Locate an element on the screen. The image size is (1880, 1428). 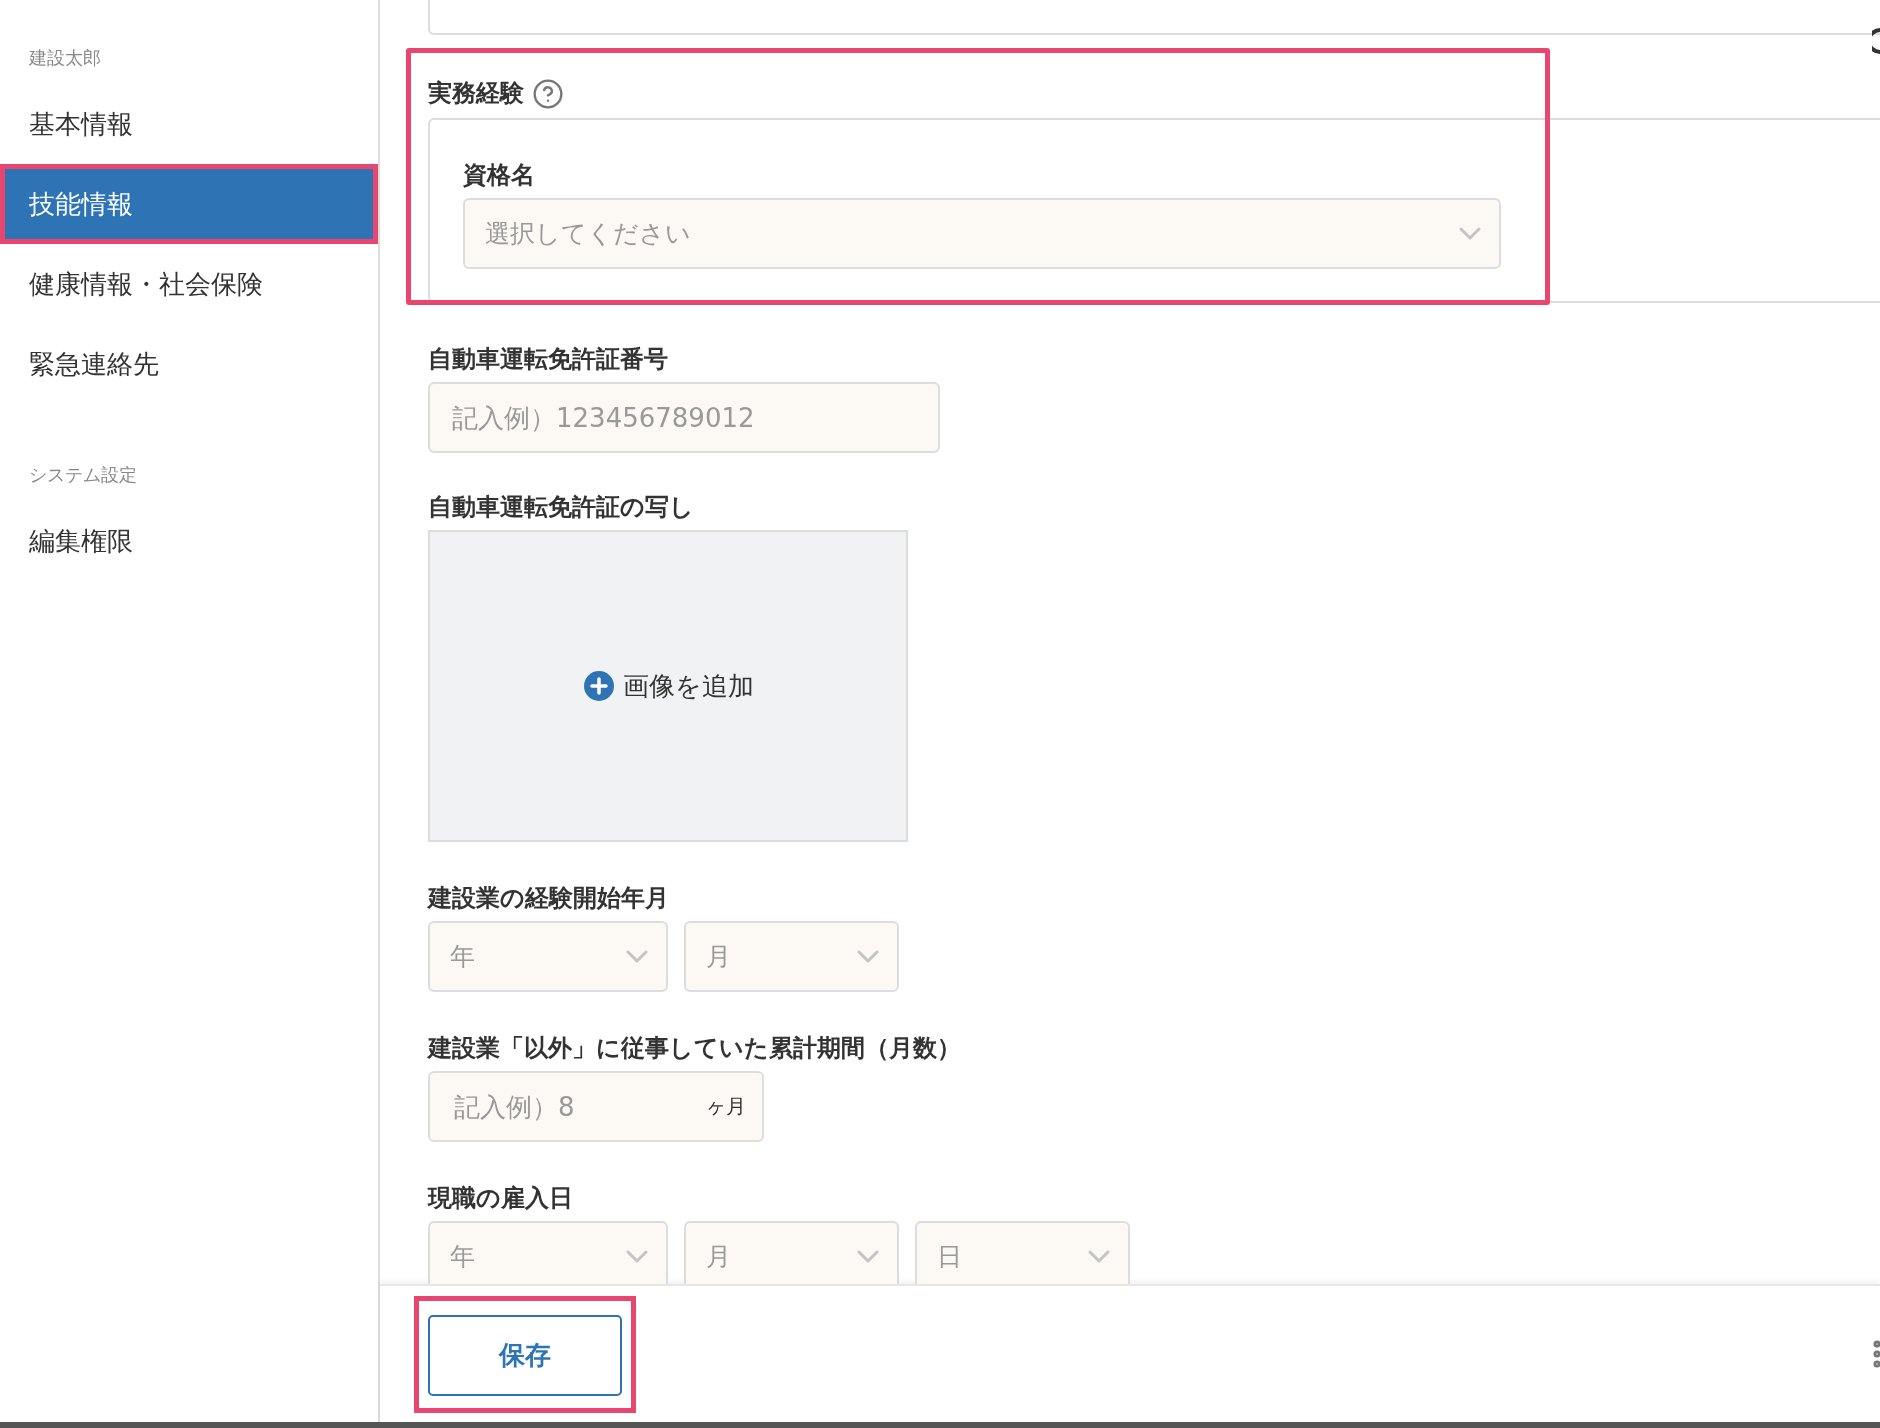
select-field: 選択してください is located at coordinates (982, 233).